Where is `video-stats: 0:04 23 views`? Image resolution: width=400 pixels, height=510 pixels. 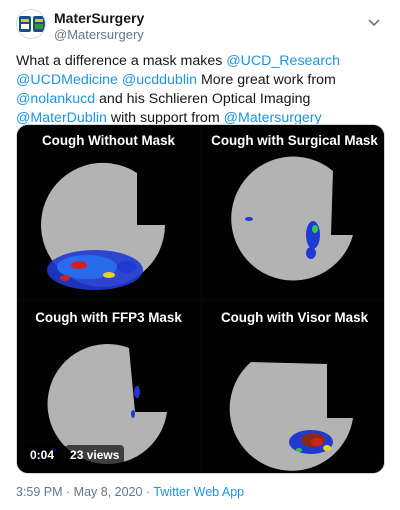
video-stats: 0:04 23 views is located at coordinates (75, 455).